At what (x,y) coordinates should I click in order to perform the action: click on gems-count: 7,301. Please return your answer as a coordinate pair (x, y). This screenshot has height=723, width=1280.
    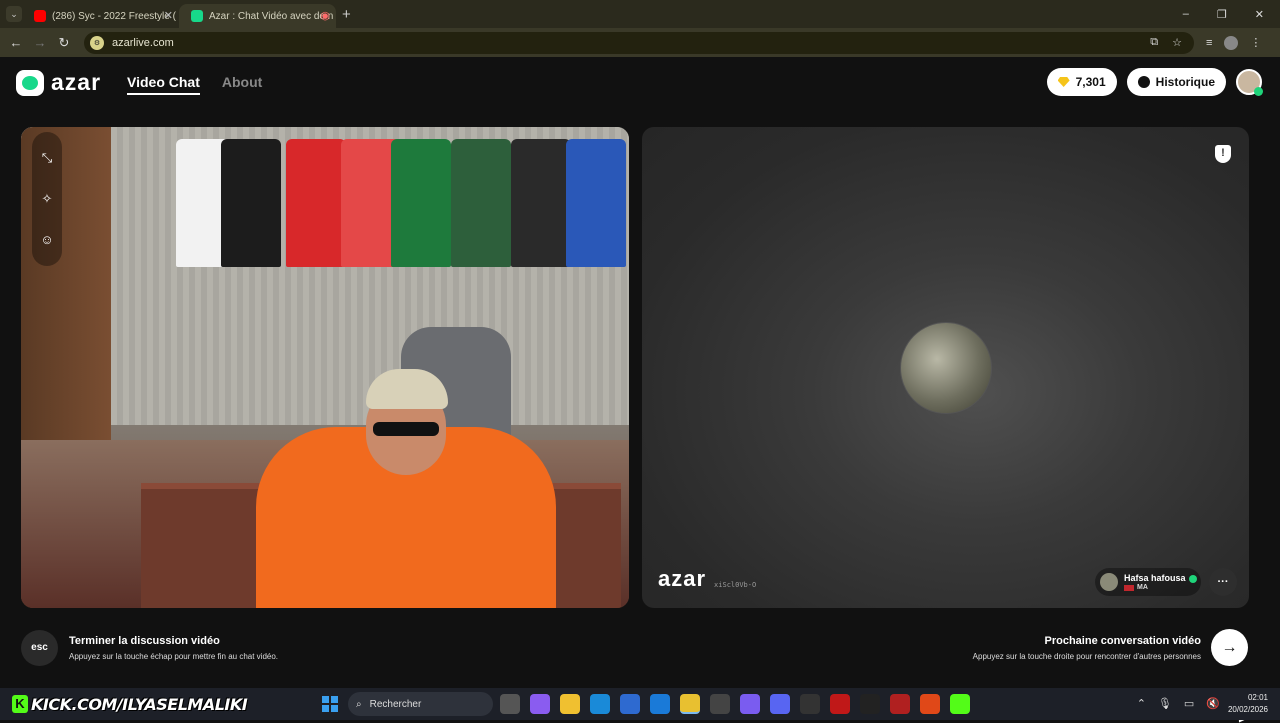
    Looking at the image, I should click on (1090, 82).